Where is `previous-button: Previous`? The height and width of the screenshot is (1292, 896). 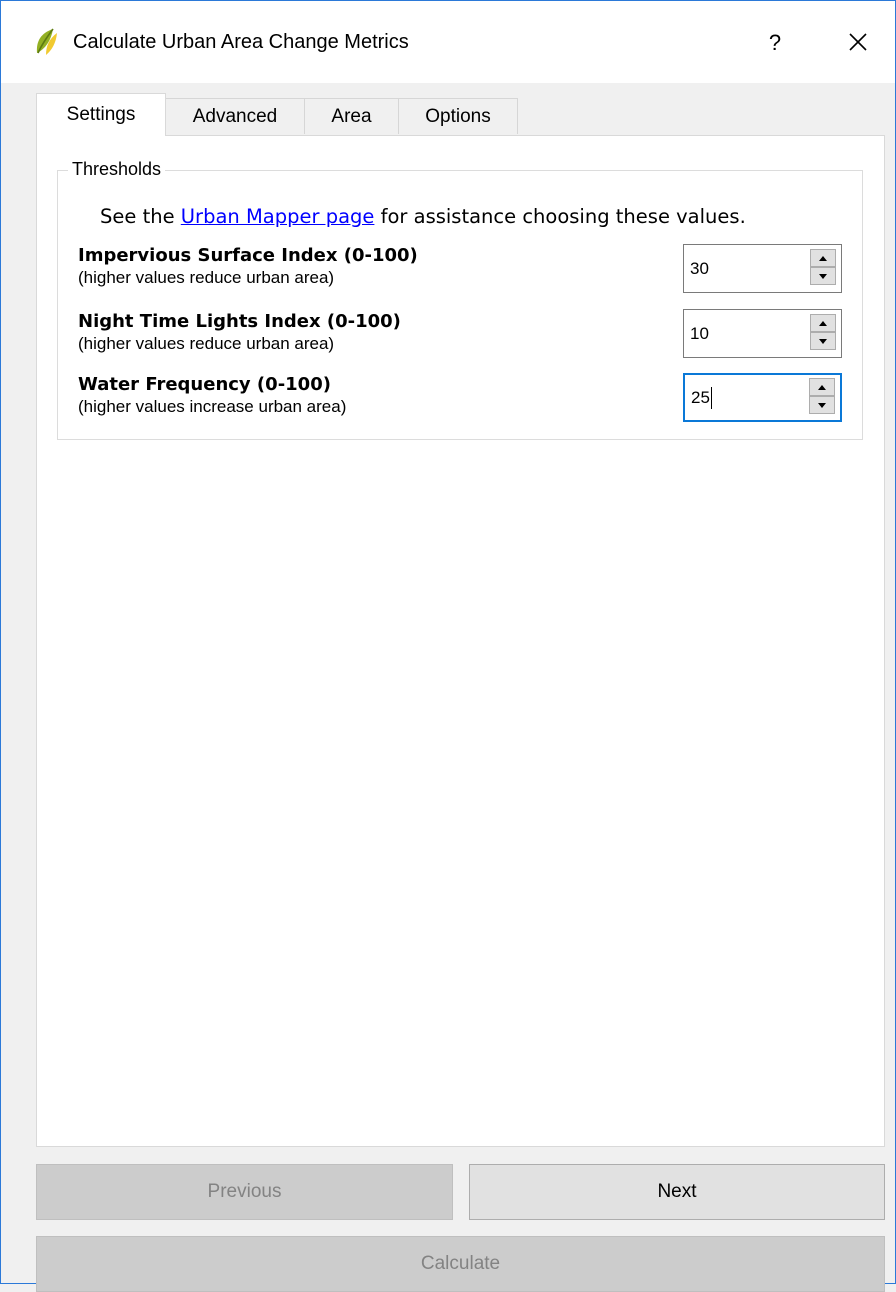 previous-button: Previous is located at coordinates (244, 1192).